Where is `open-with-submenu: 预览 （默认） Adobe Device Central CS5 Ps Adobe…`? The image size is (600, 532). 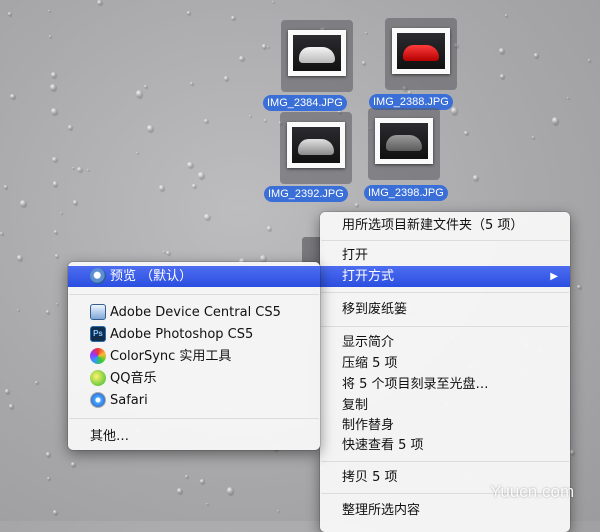
open-with-submenu: 预览 （默认） Adobe Device Central CS5 Ps Adobe… is located at coordinates (194, 356).